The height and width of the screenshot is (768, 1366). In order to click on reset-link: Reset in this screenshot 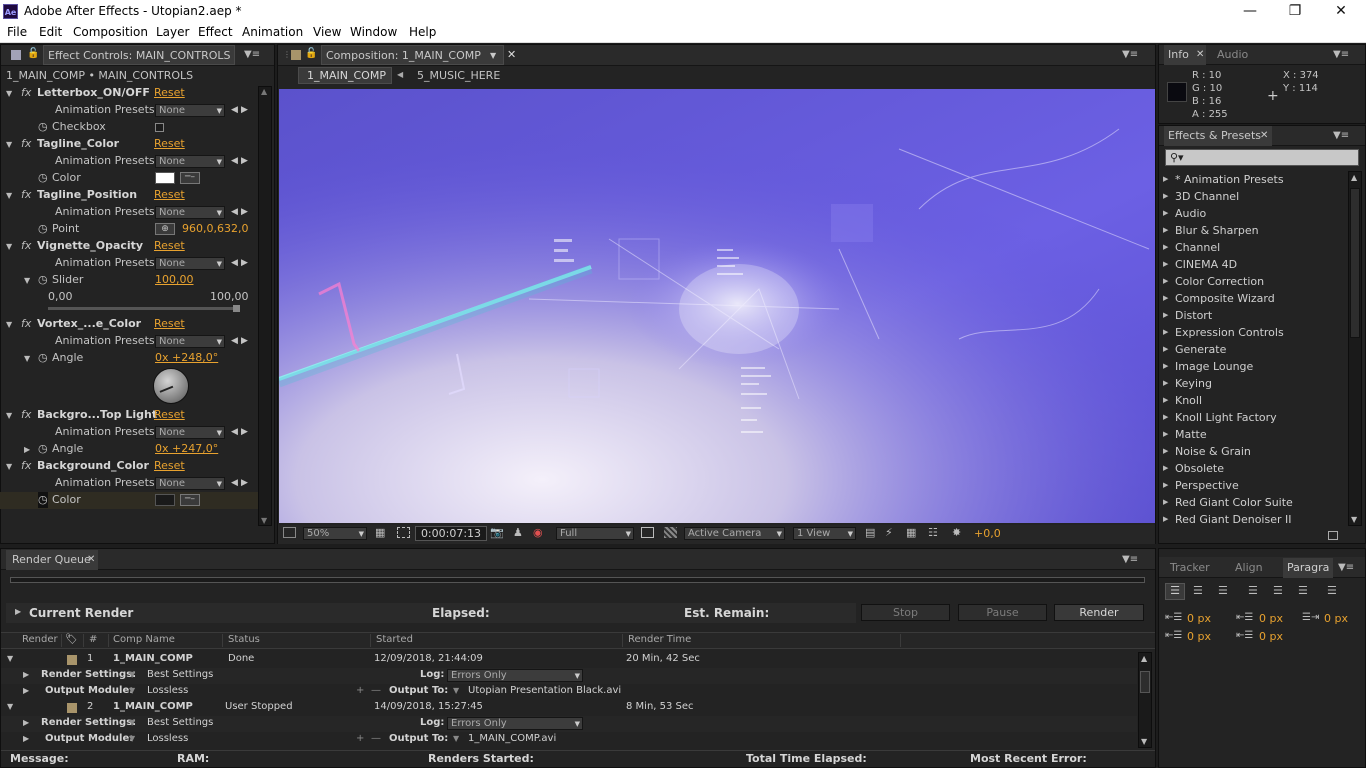, I will do `click(169, 93)`.